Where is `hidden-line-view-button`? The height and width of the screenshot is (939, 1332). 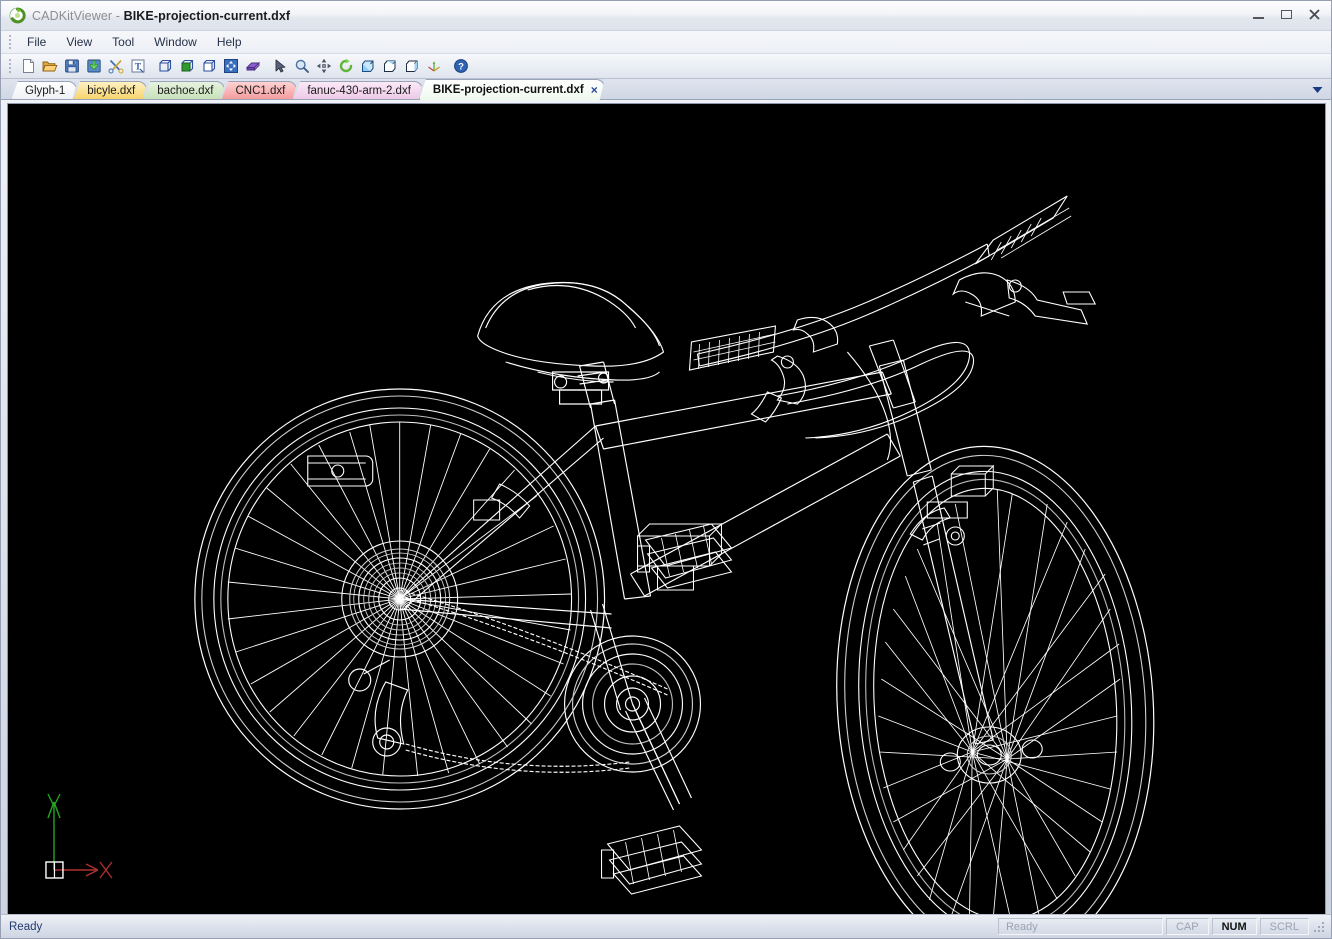 hidden-line-view-button is located at coordinates (208, 66).